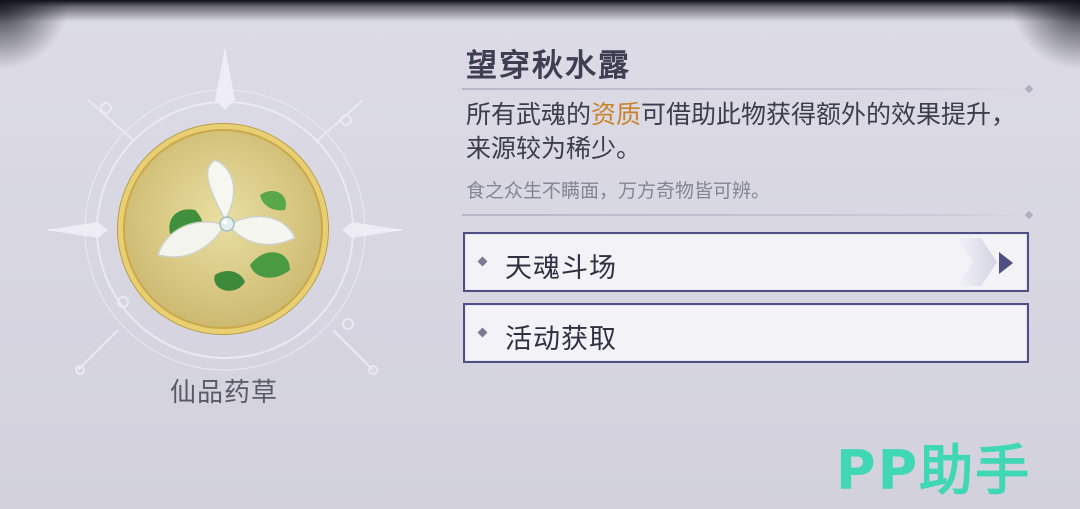 Image resolution: width=1080 pixels, height=509 pixels. Describe the element at coordinates (1006, 263) in the screenshot. I see `arrow-right-icon` at that location.